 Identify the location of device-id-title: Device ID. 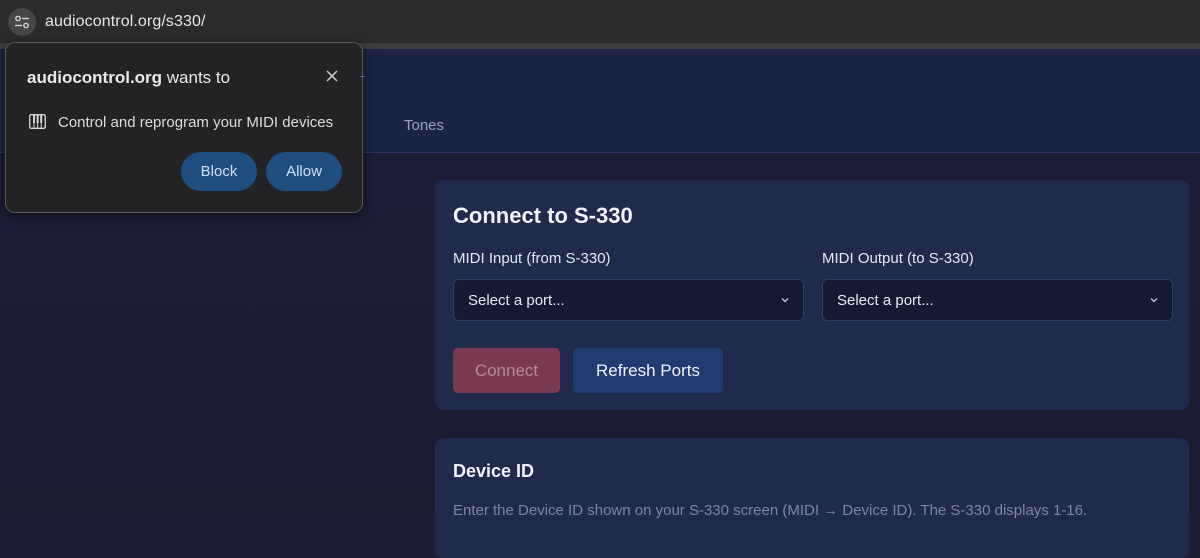
(494, 471).